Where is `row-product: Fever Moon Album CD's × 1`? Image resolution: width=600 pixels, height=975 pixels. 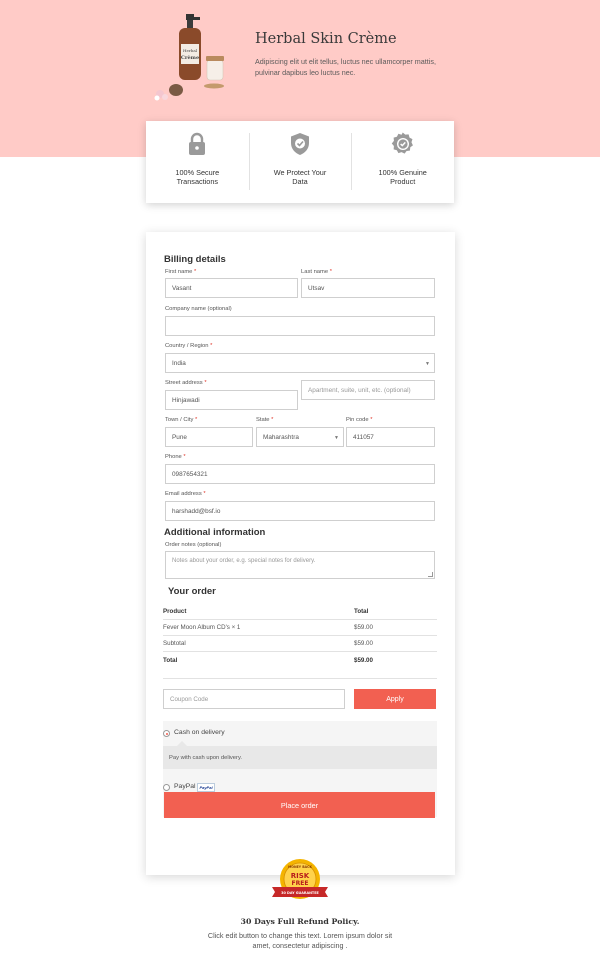
row-product: Fever Moon Album CD's × 1 is located at coordinates (202, 627).